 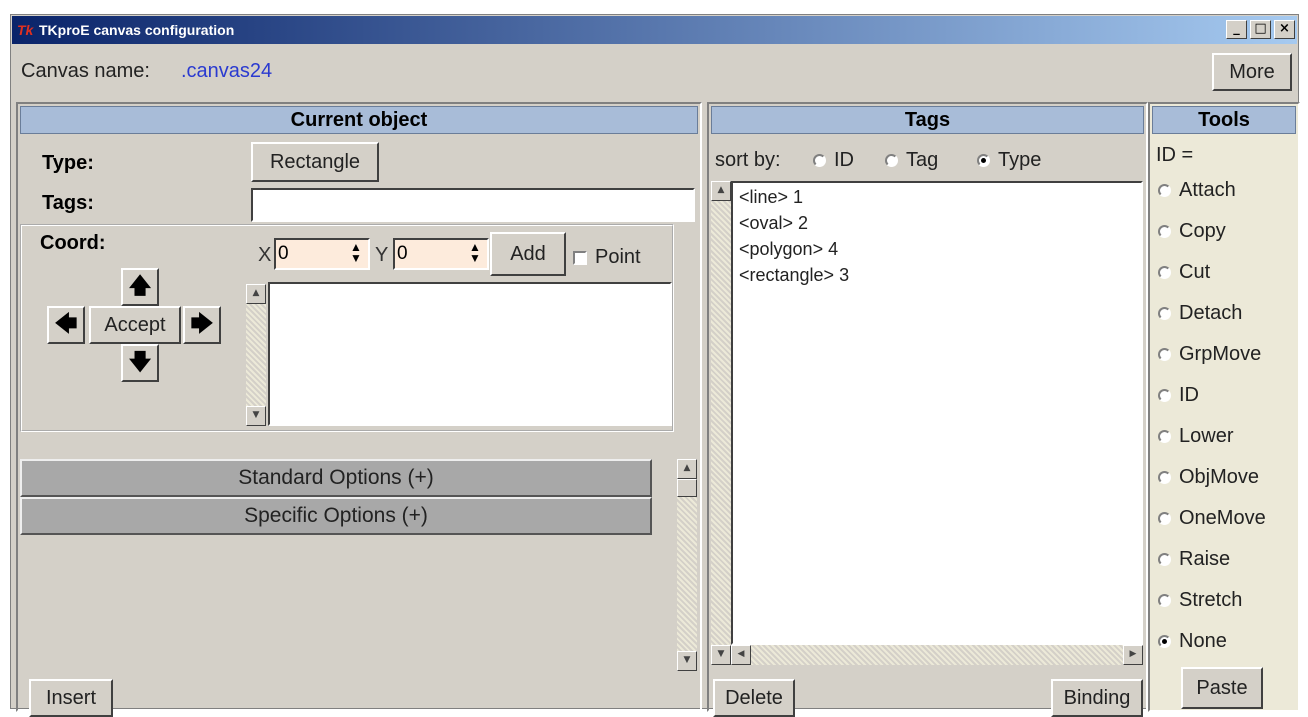 What do you see at coordinates (1200, 313) in the screenshot?
I see `tool-detach-radio: Detach` at bounding box center [1200, 313].